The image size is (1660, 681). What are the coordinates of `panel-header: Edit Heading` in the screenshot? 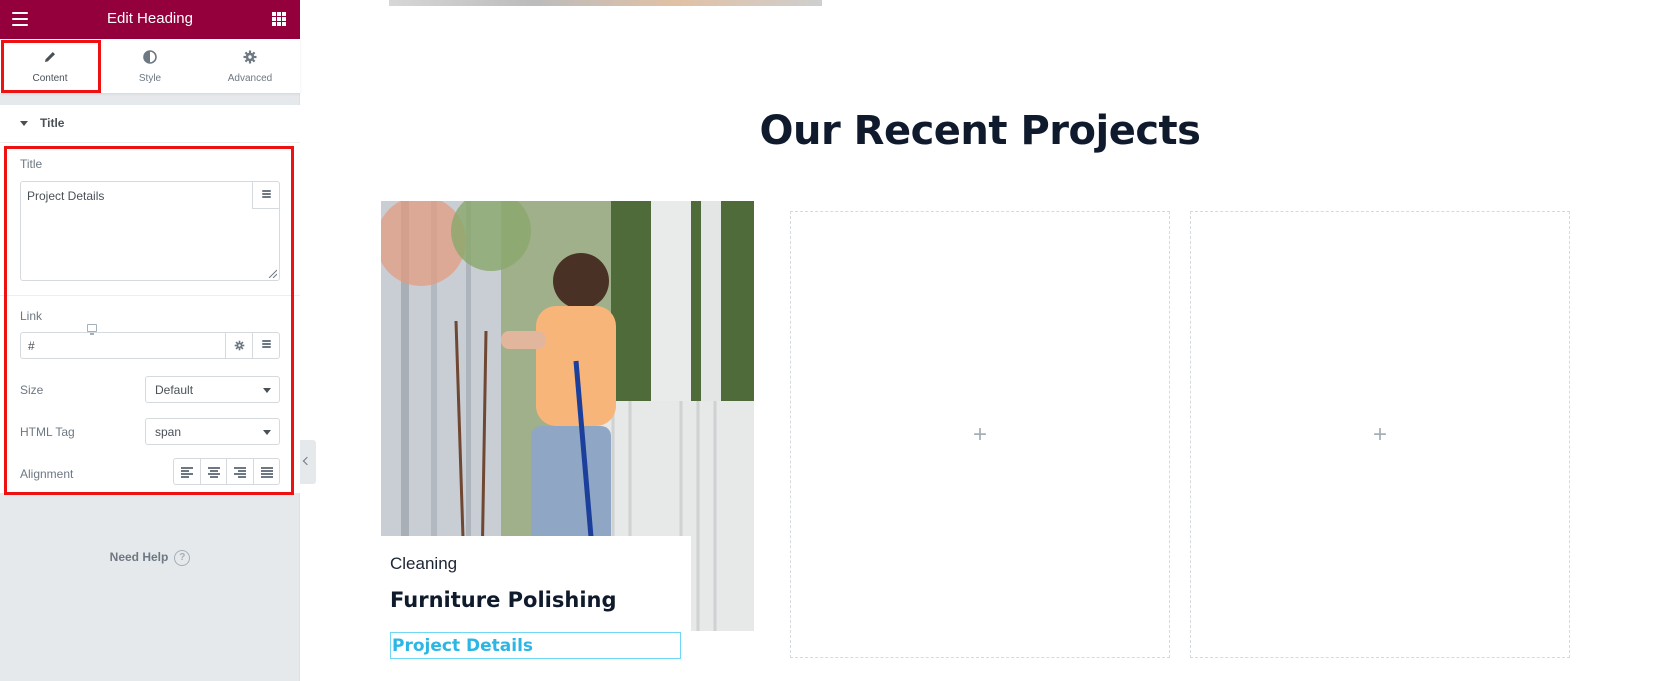 It's located at (150, 19).